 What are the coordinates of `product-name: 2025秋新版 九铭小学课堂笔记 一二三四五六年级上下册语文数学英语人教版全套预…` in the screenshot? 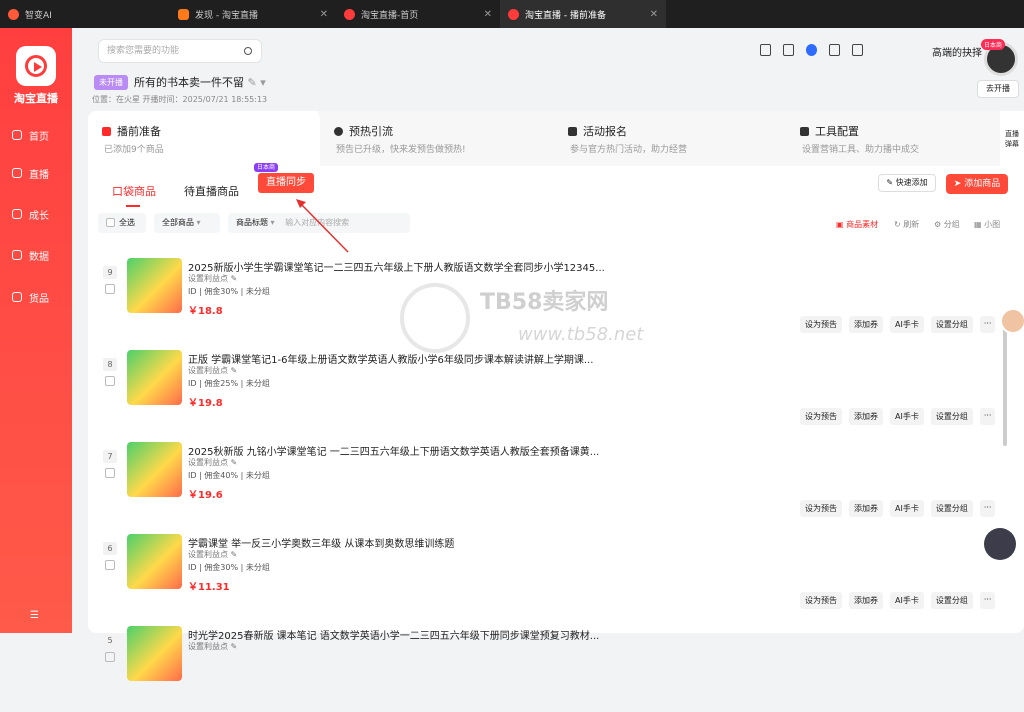 It's located at (393, 450).